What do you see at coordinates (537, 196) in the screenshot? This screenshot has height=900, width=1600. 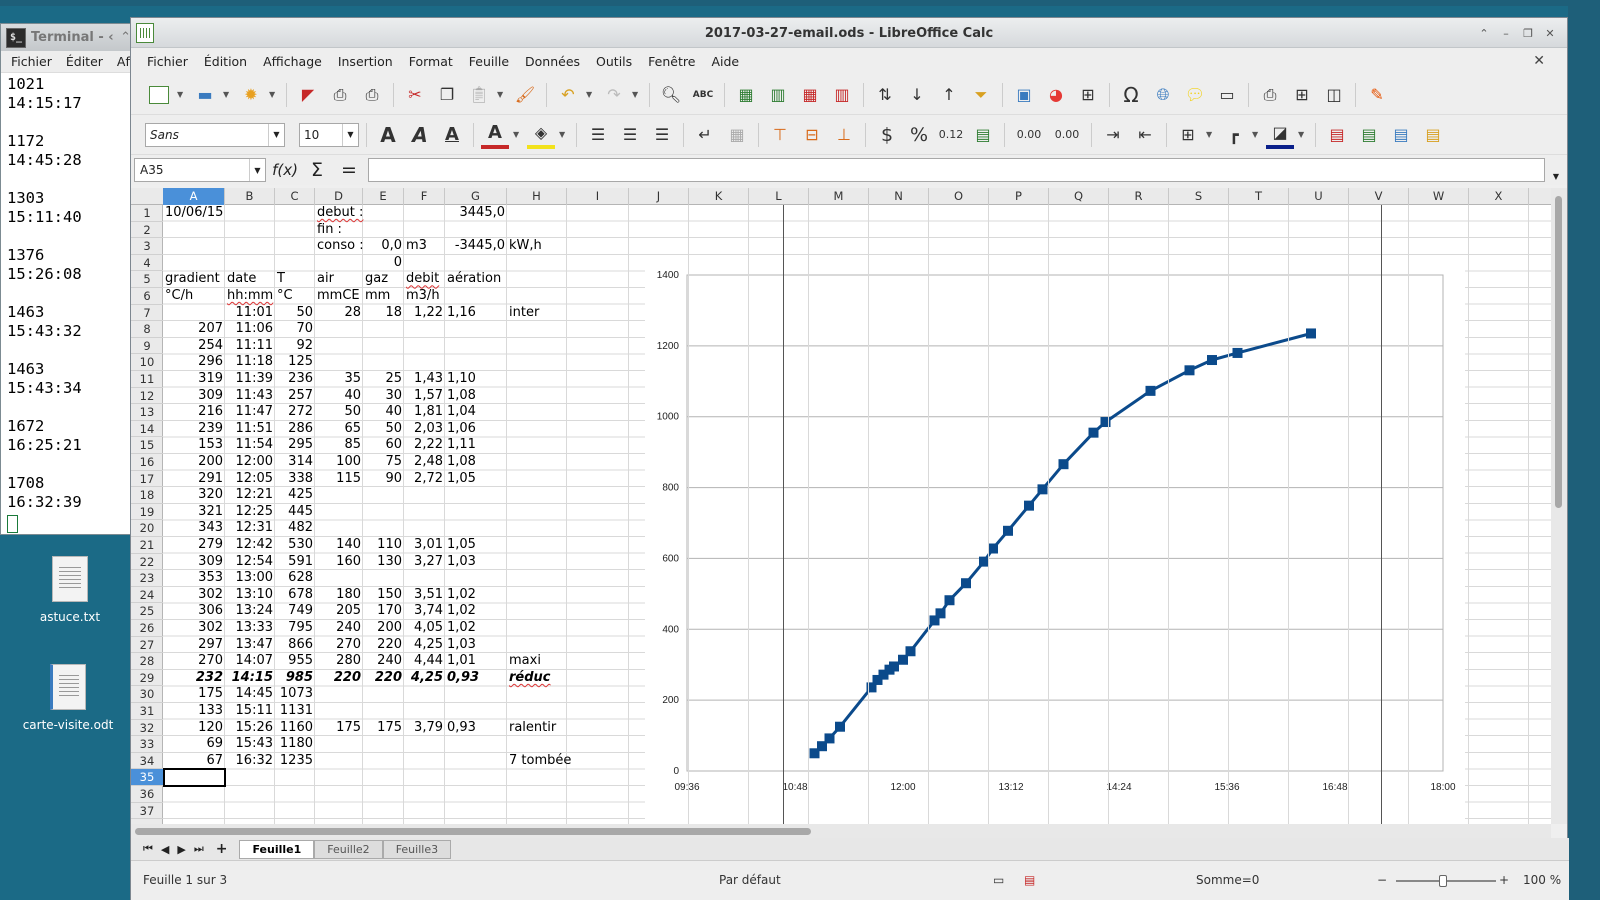 I see `column-header-h: H` at bounding box center [537, 196].